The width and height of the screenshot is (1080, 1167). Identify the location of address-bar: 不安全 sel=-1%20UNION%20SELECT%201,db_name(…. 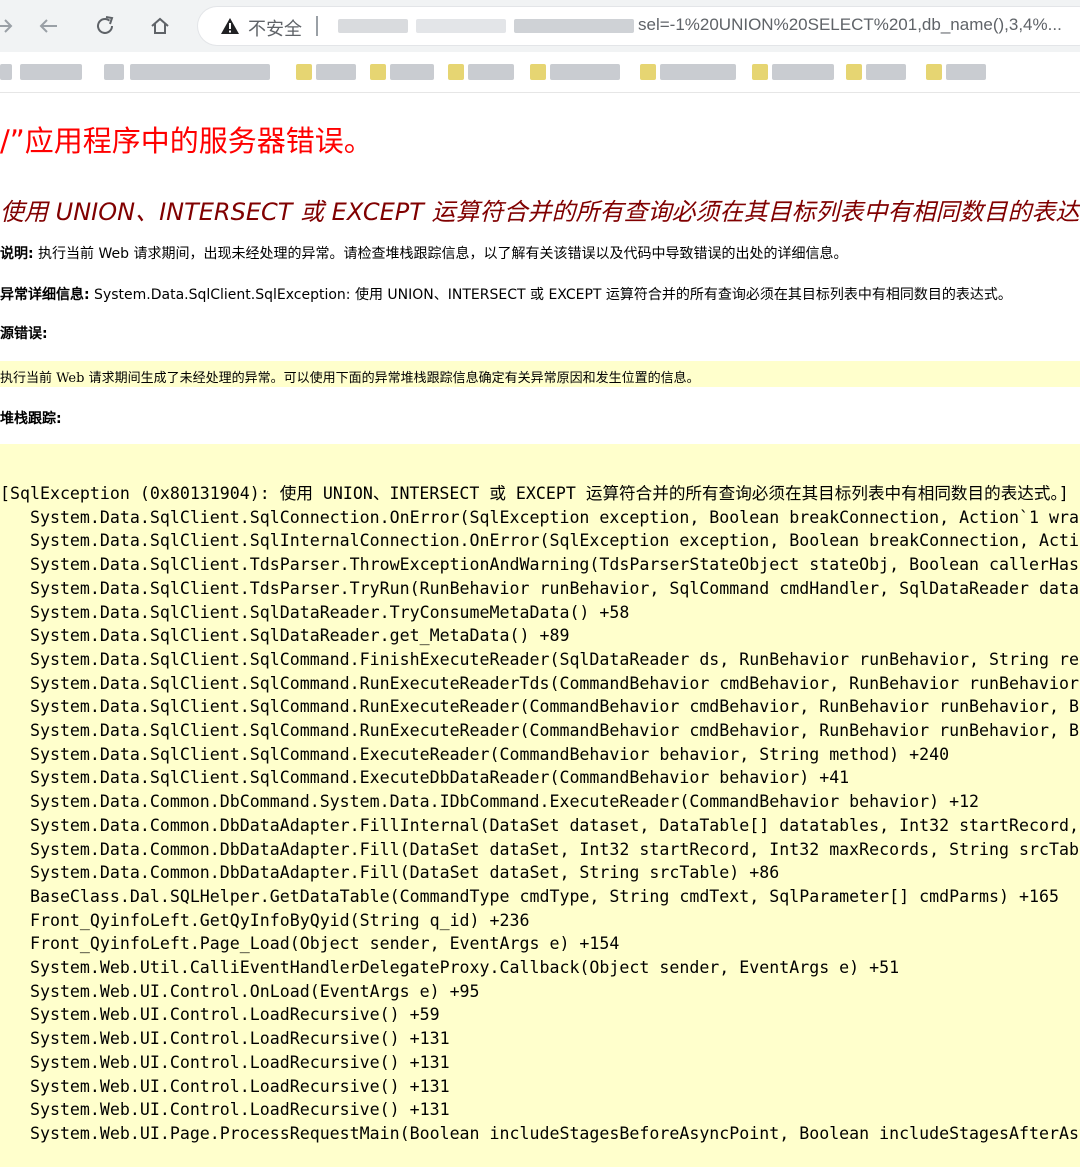
(639, 26).